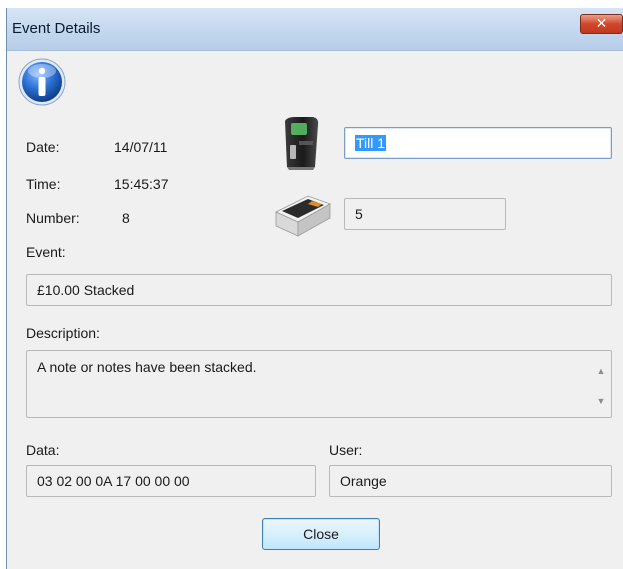  I want to click on window-close-button: ✕, so click(601, 24).